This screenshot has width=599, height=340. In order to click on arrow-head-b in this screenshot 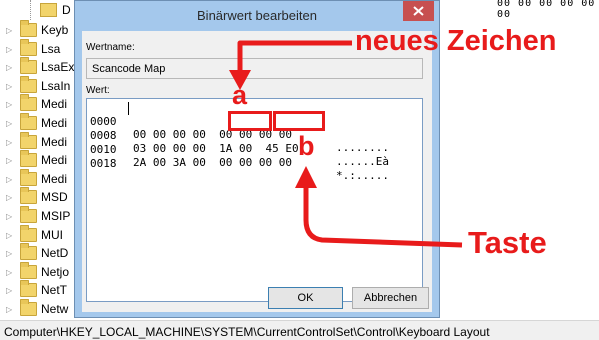, I will do `click(306, 177)`.